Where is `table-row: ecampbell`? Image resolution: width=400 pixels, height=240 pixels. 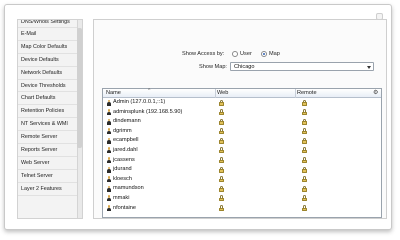
table-row: ecampbell is located at coordinates (242, 141).